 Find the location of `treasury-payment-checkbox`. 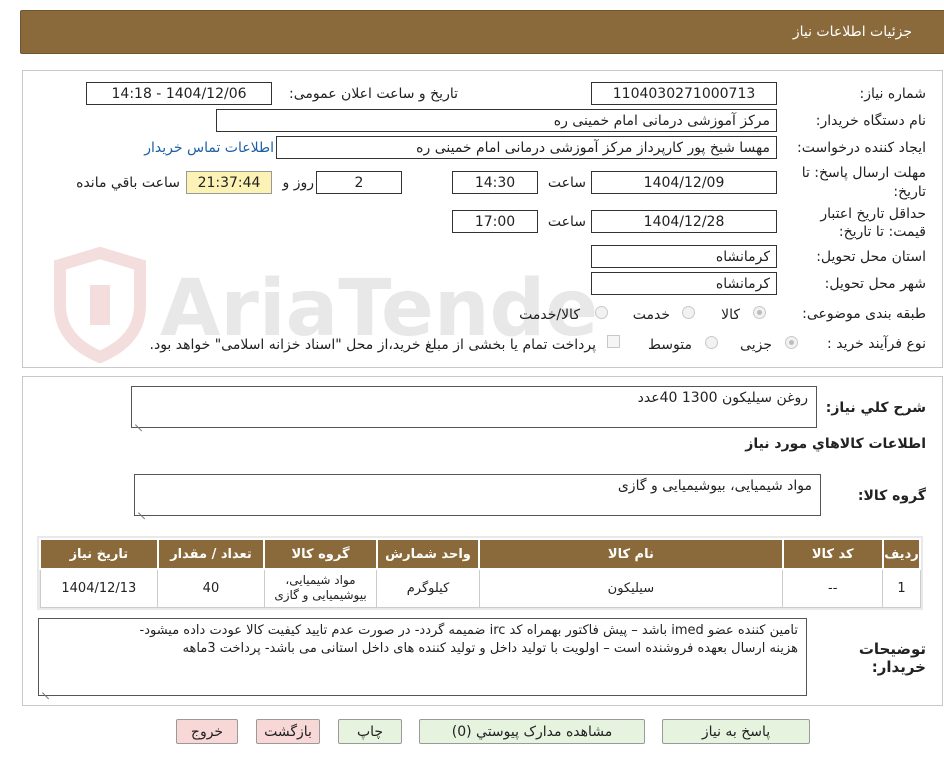

treasury-payment-checkbox is located at coordinates (613, 341).